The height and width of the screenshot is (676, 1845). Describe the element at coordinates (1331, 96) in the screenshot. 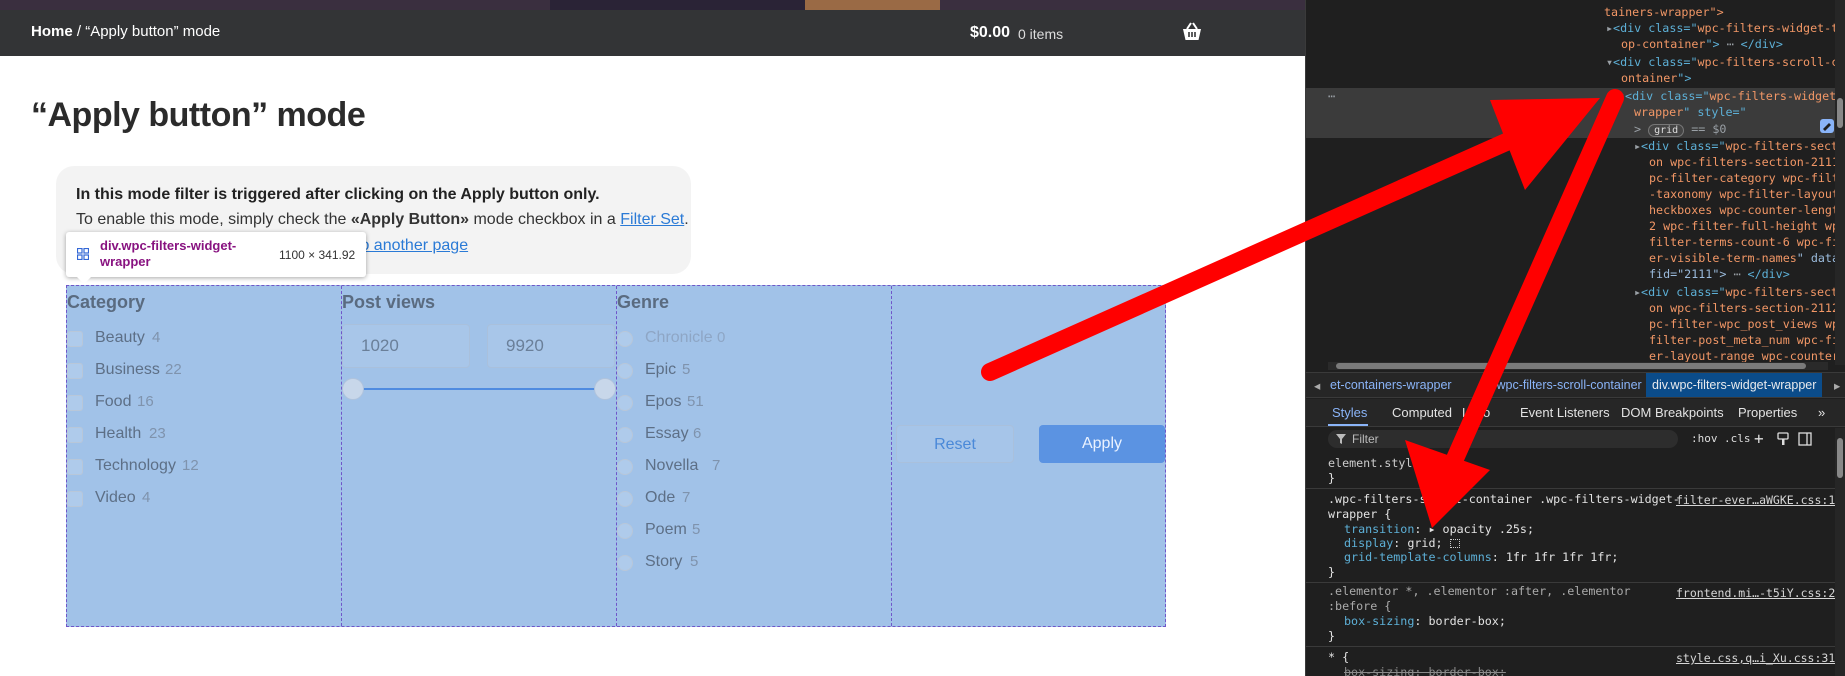

I see `dom-ellipsis: ⋯` at that location.